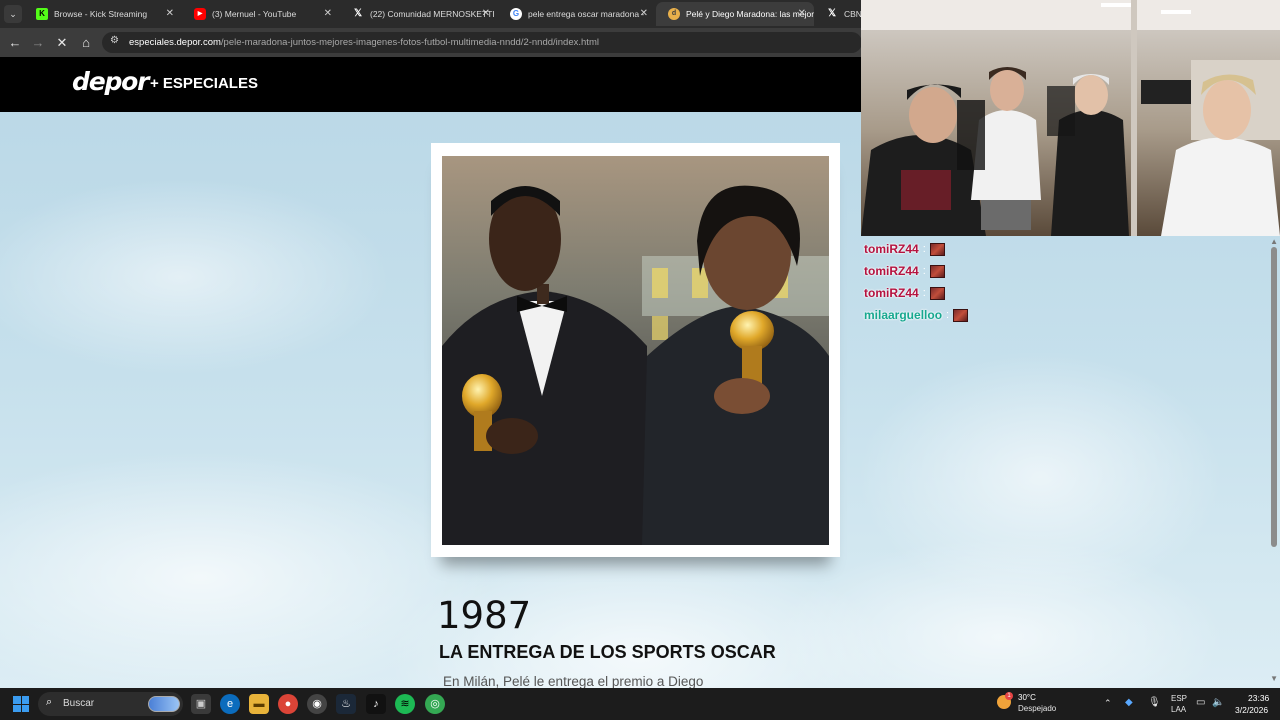 The width and height of the screenshot is (1280, 720). Describe the element at coordinates (110, 81) in the screenshot. I see `depor-logo: depor` at that location.